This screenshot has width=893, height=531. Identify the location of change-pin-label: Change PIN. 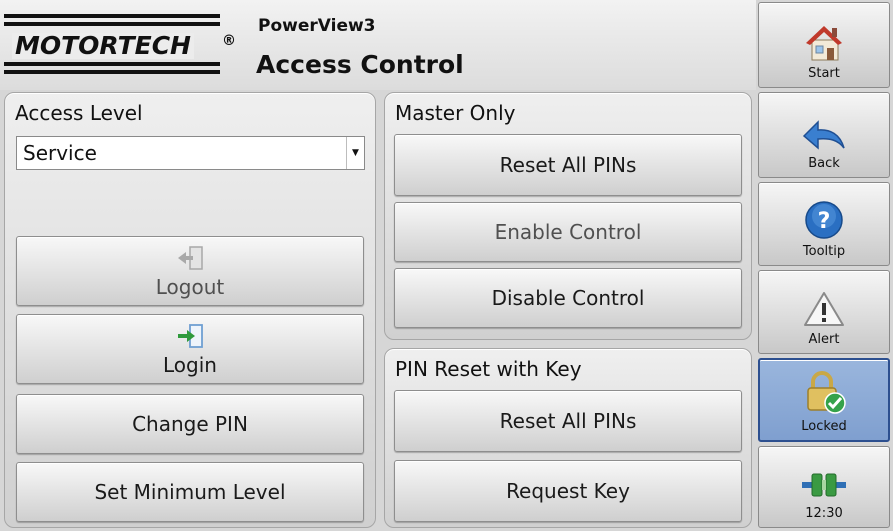
(190, 424).